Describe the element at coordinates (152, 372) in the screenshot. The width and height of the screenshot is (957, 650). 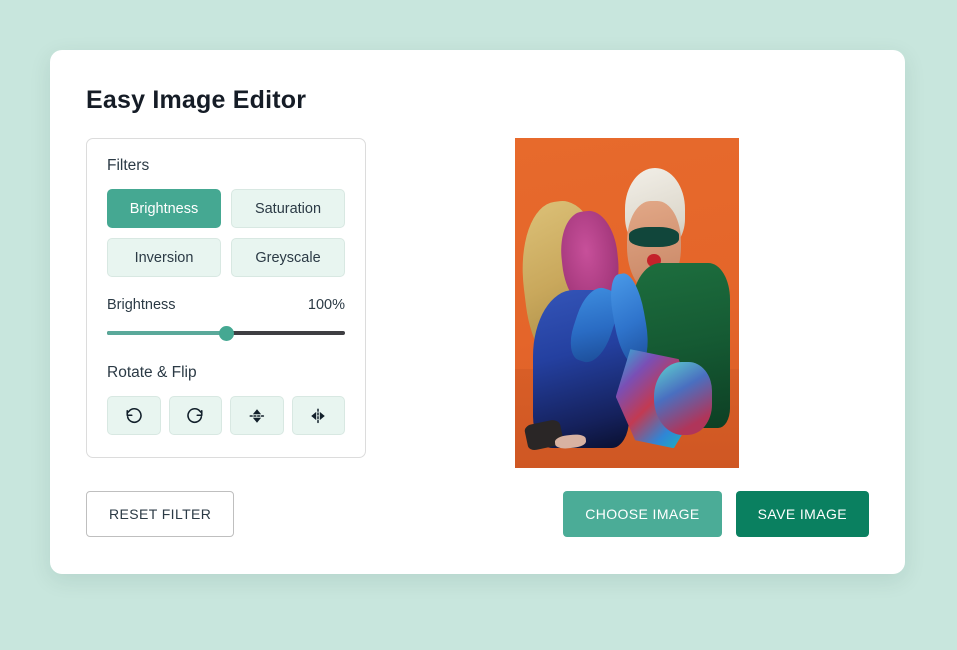
I see `rotate-flip-heading: Rotate & Flip` at that location.